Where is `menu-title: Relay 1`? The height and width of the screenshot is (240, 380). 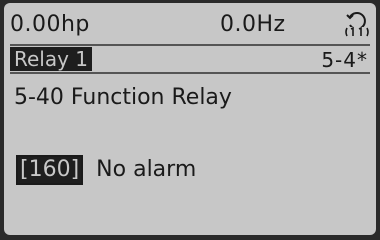
menu-title: Relay 1 is located at coordinates (51, 59).